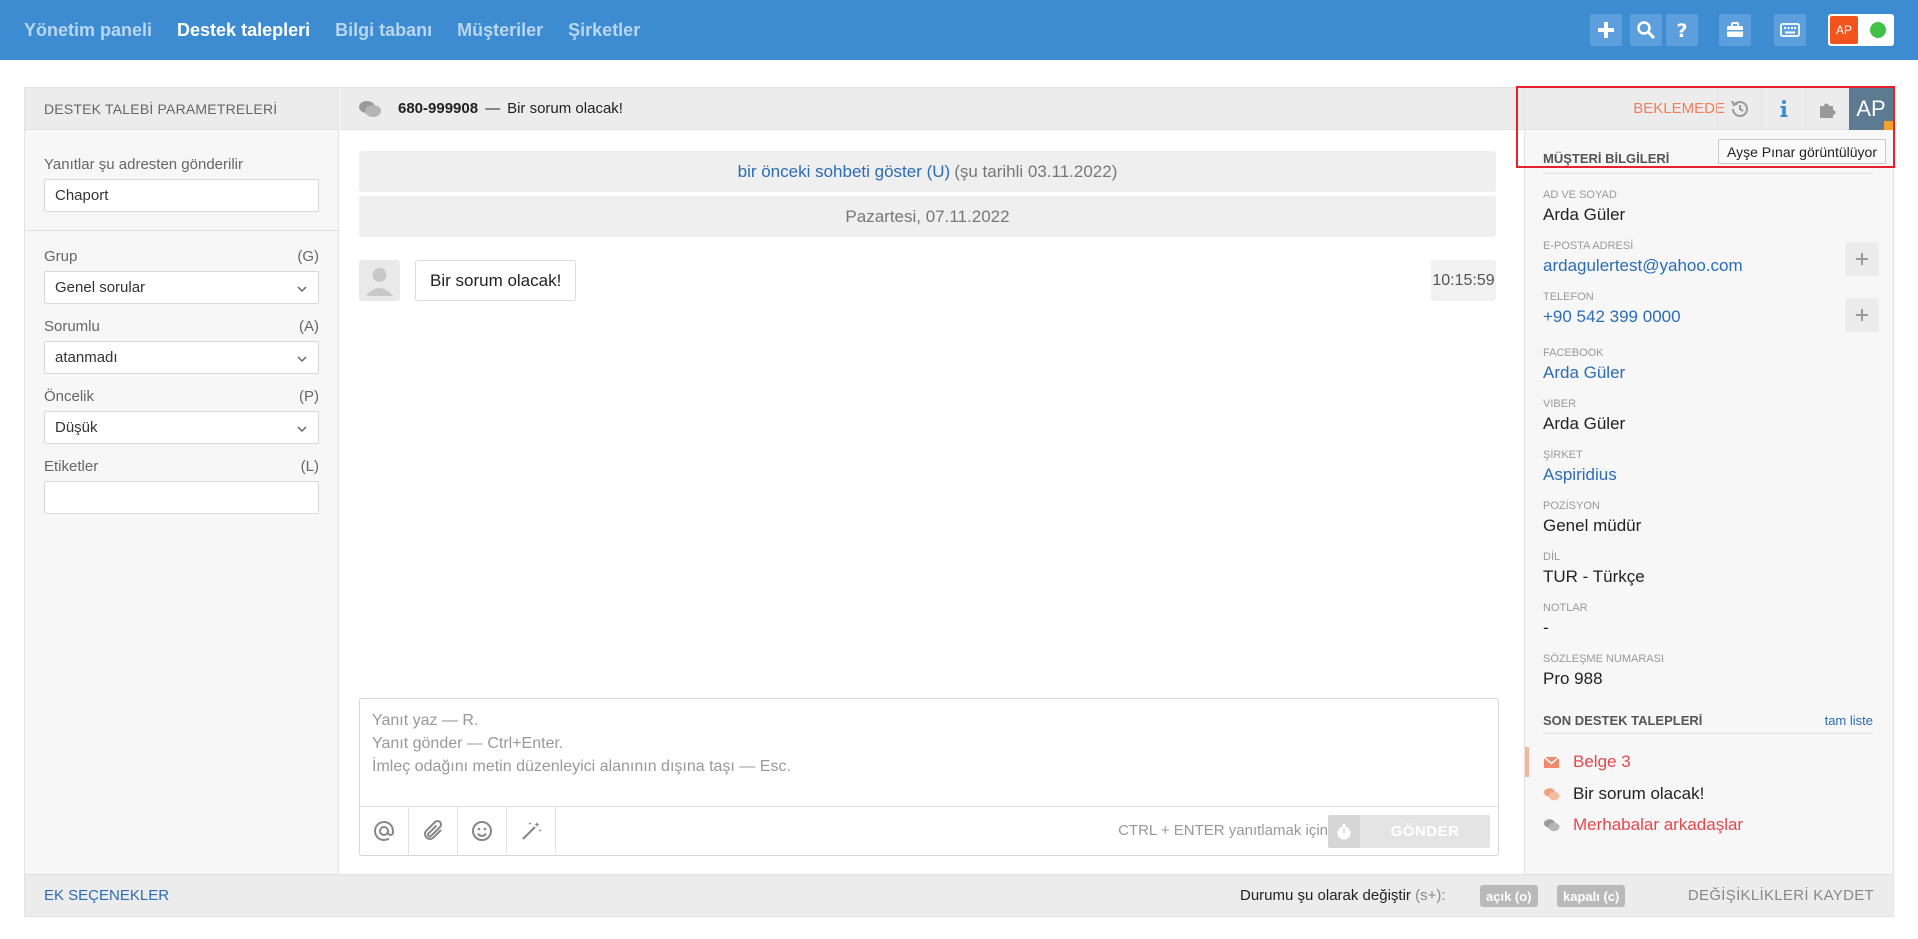 This screenshot has height=939, width=1918. Describe the element at coordinates (1425, 831) in the screenshot. I see `send-button: GÖNDER` at that location.